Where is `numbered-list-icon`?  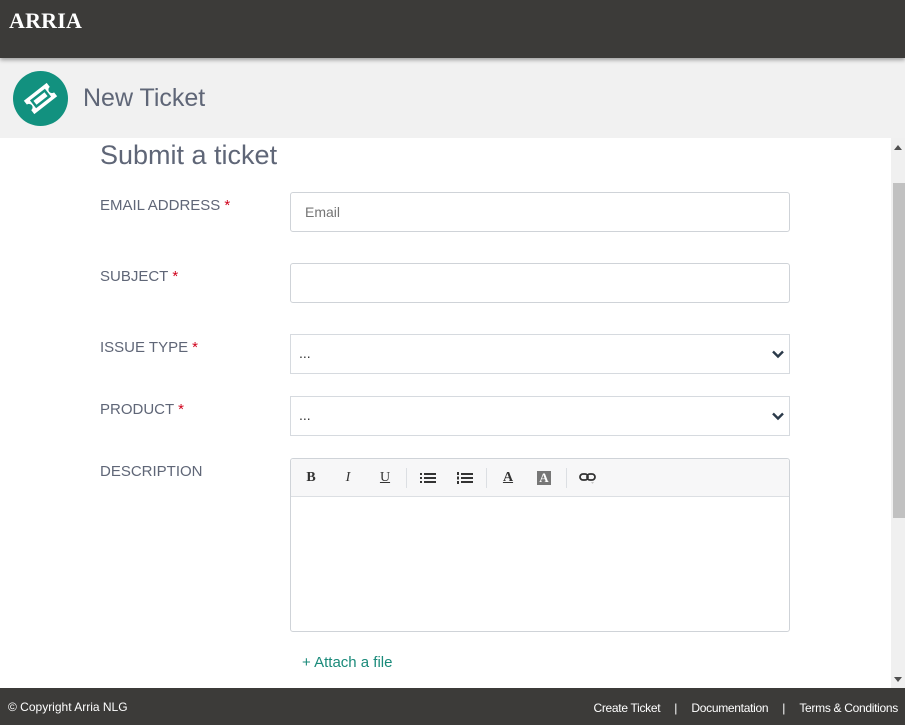
numbered-list-icon is located at coordinates (465, 478).